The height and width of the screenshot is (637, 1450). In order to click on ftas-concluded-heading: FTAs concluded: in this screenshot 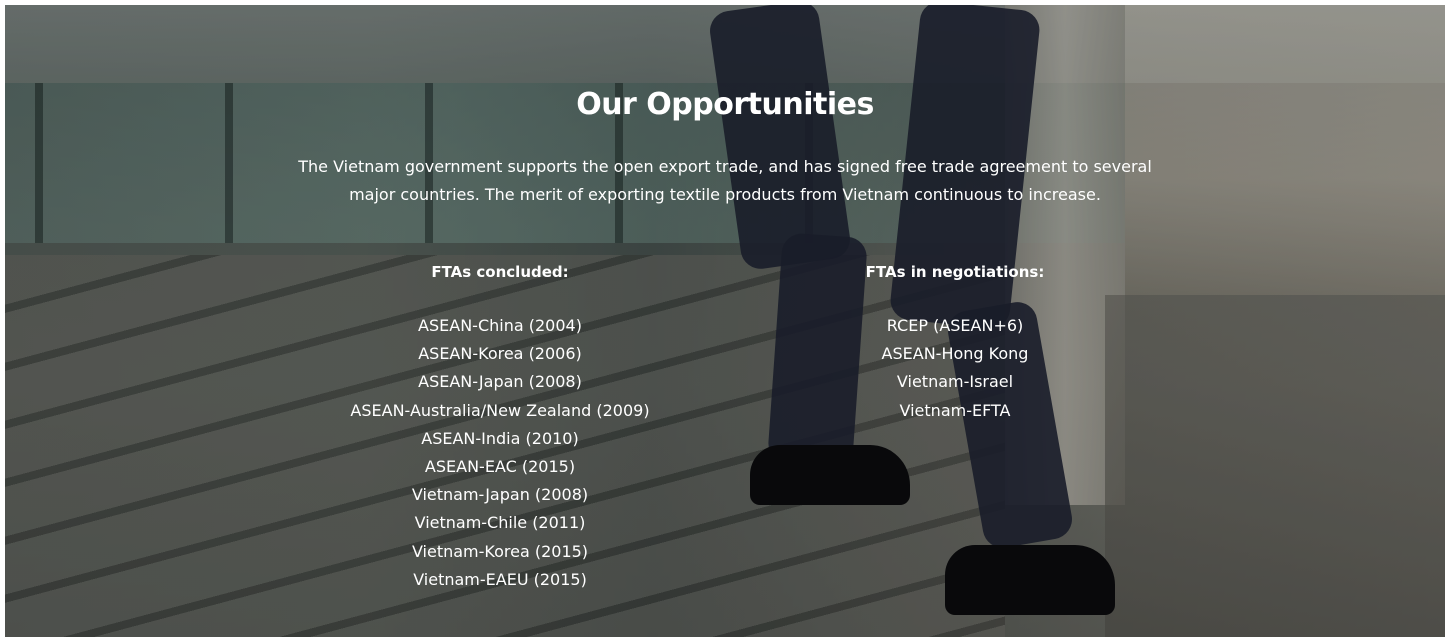, I will do `click(500, 272)`.